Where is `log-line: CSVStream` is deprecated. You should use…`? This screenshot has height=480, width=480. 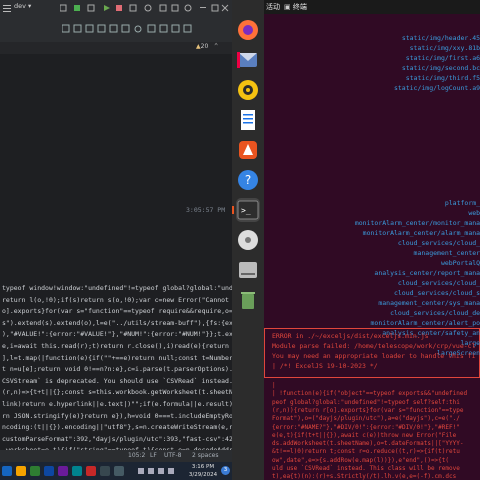 log-line: CSVStream` is deprecated. You should use… is located at coordinates (117, 380).